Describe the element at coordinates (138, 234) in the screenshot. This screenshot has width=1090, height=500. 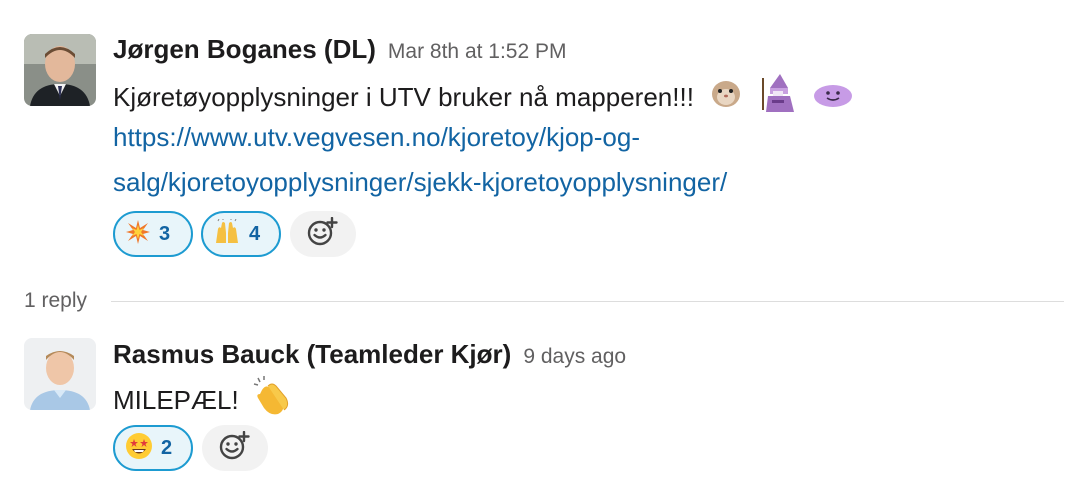
I see `collision-icon` at that location.